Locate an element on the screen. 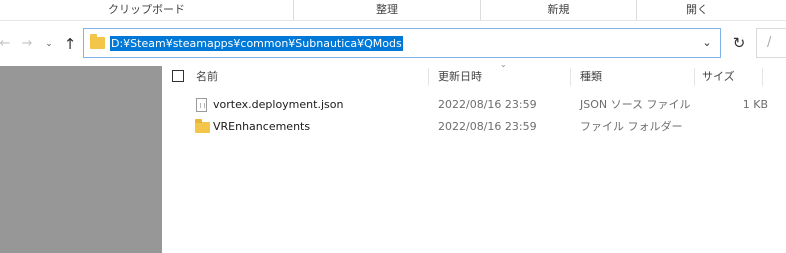 This screenshot has width=786, height=253. select-all-checkbox is located at coordinates (178, 76).